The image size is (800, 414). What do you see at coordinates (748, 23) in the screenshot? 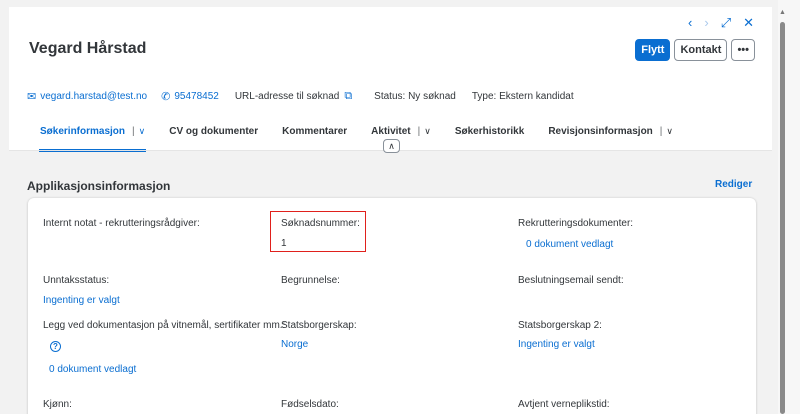
I see `close-icon: ✕` at bounding box center [748, 23].